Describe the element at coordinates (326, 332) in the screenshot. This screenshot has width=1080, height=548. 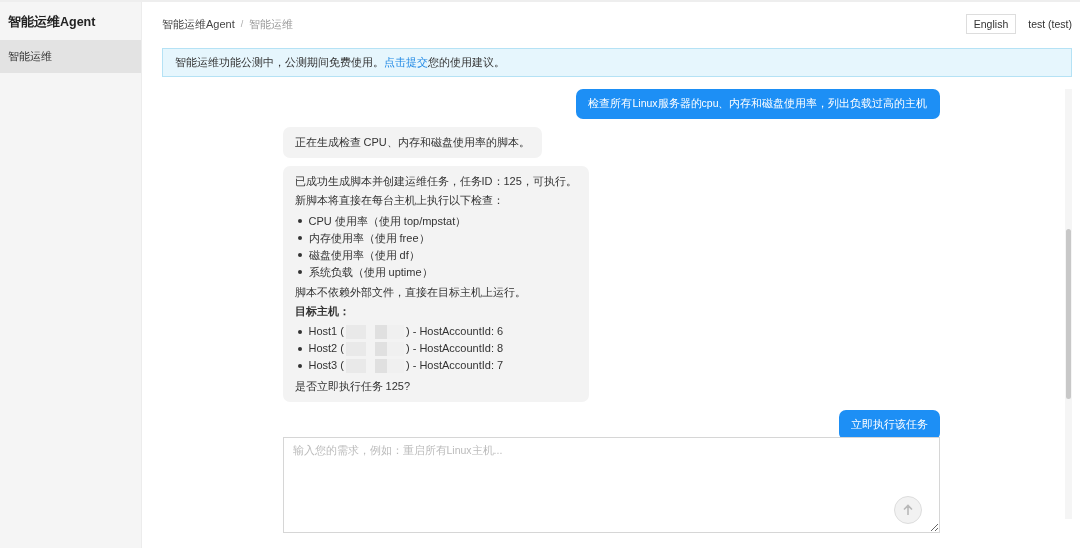
I see `host-name: Host1 (` at that location.